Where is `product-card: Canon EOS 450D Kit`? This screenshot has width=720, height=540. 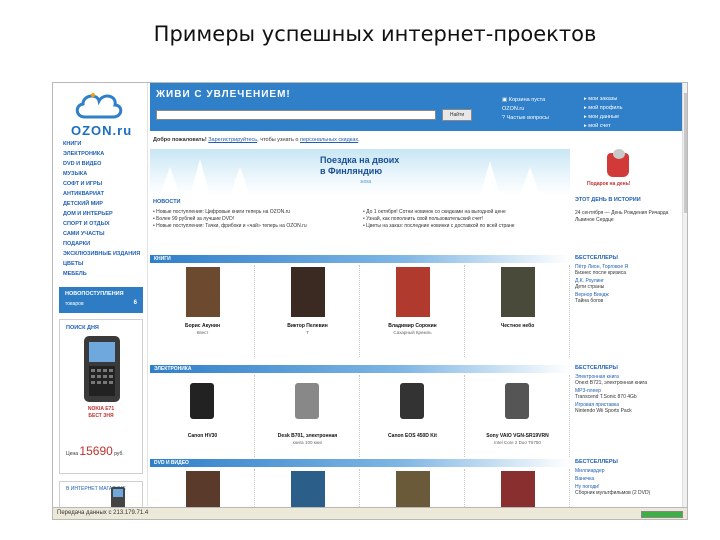 product-card: Canon EOS 450D Kit is located at coordinates (412, 416).